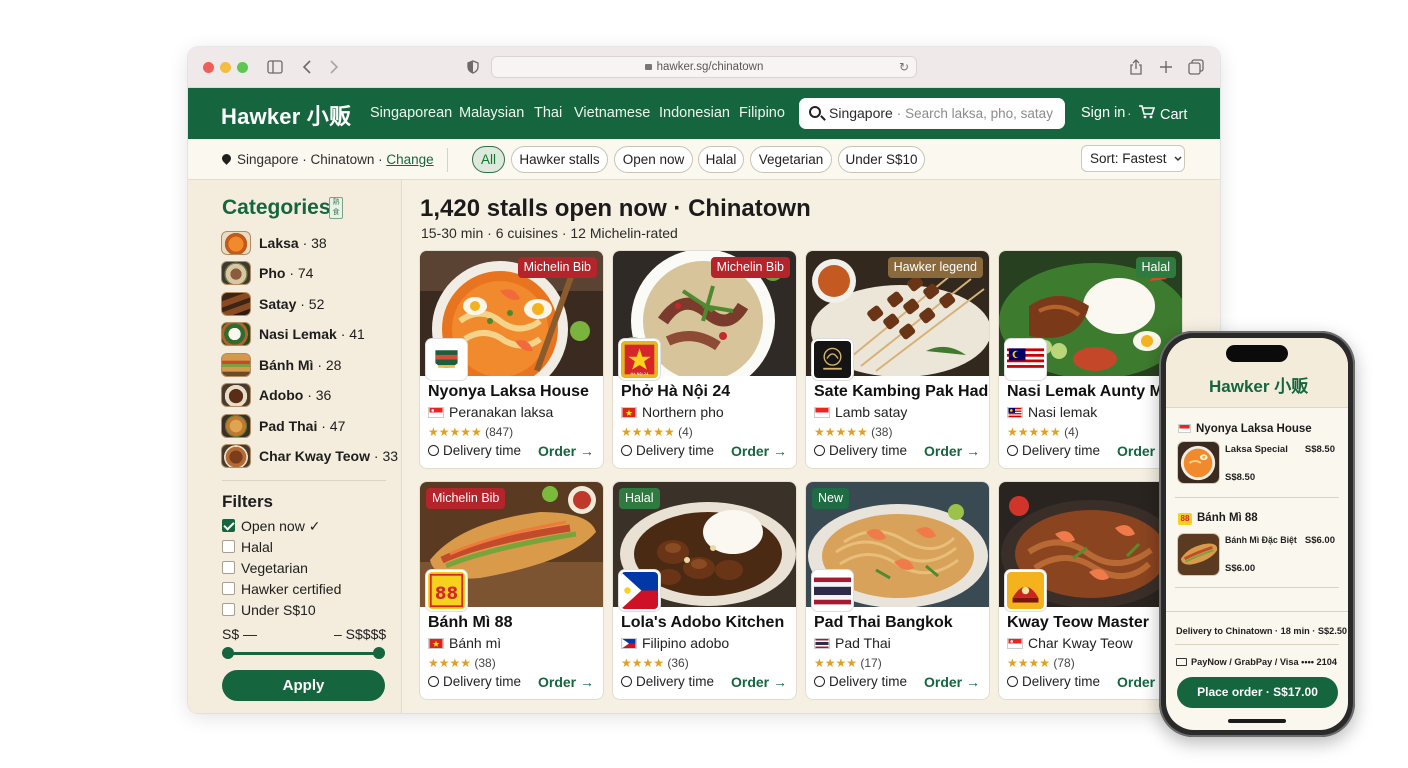 The image size is (1408, 768). Describe the element at coordinates (612, 113) in the screenshot. I see `nav-vietnamese: Vietnamese` at that location.